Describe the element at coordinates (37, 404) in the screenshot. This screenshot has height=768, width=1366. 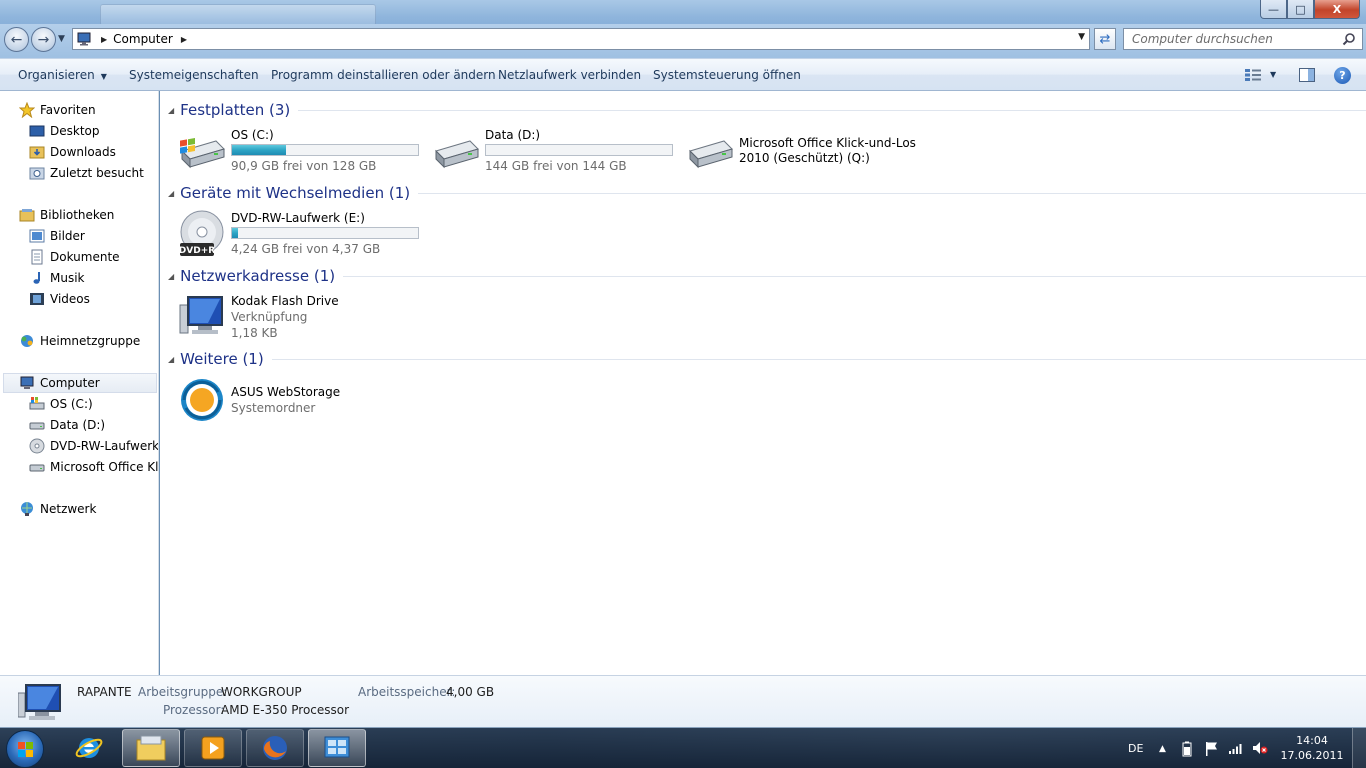
I see `windows-drive-icon` at that location.